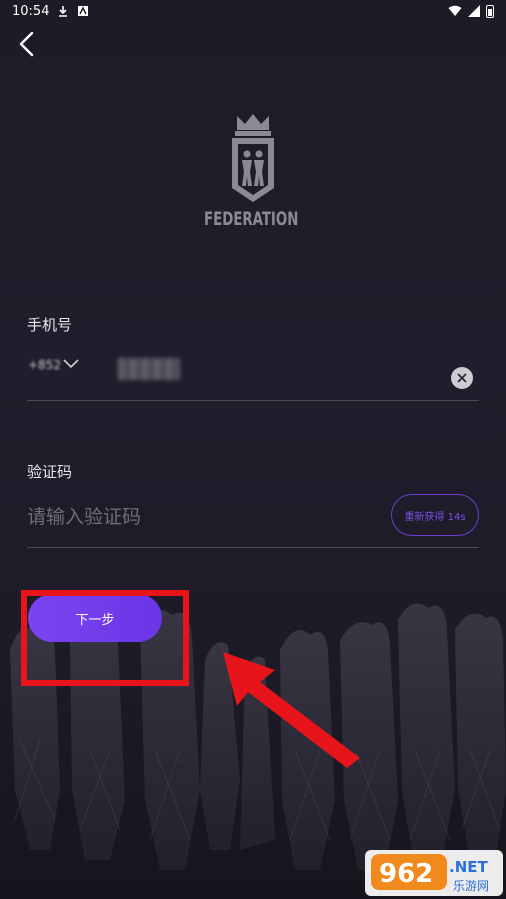  What do you see at coordinates (149, 369) in the screenshot?
I see `phone-input` at bounding box center [149, 369].